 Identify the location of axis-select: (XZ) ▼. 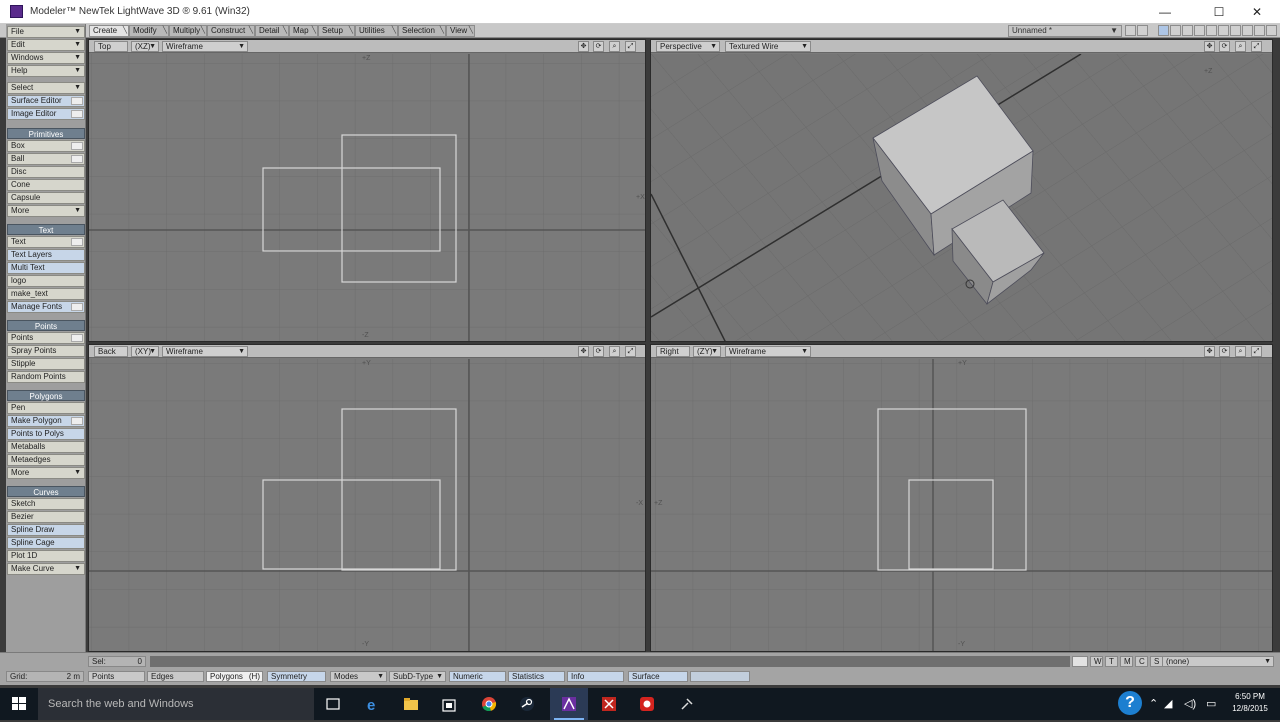
(145, 46).